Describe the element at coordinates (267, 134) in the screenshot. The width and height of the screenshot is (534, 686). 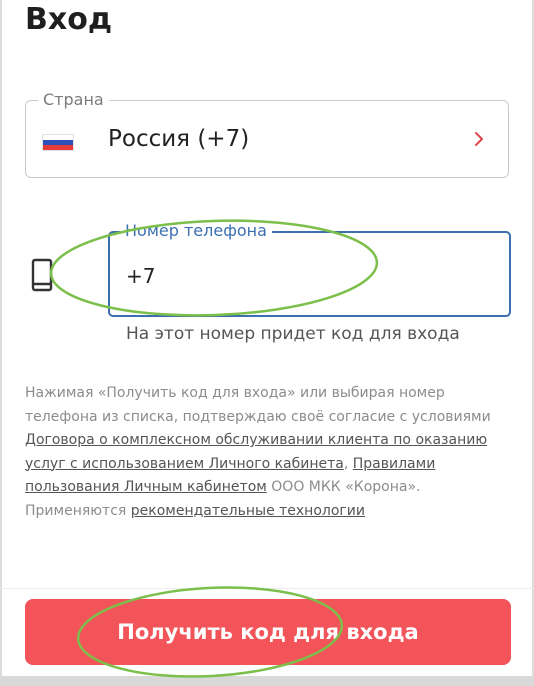
I see `country-select: Страна Россия (+7)` at that location.